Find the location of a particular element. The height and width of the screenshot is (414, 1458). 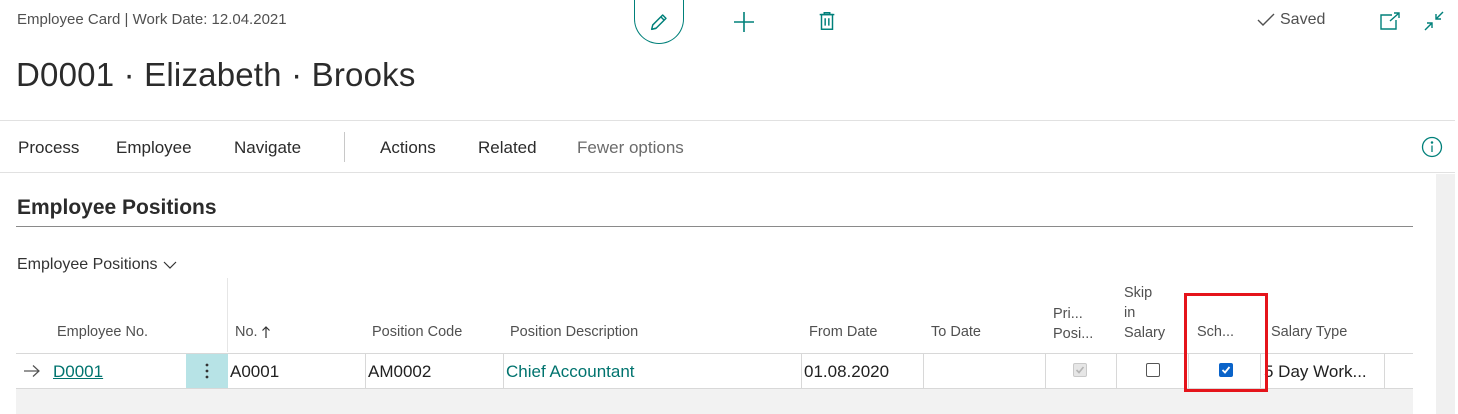

col-position-code: Position Code is located at coordinates (417, 332).